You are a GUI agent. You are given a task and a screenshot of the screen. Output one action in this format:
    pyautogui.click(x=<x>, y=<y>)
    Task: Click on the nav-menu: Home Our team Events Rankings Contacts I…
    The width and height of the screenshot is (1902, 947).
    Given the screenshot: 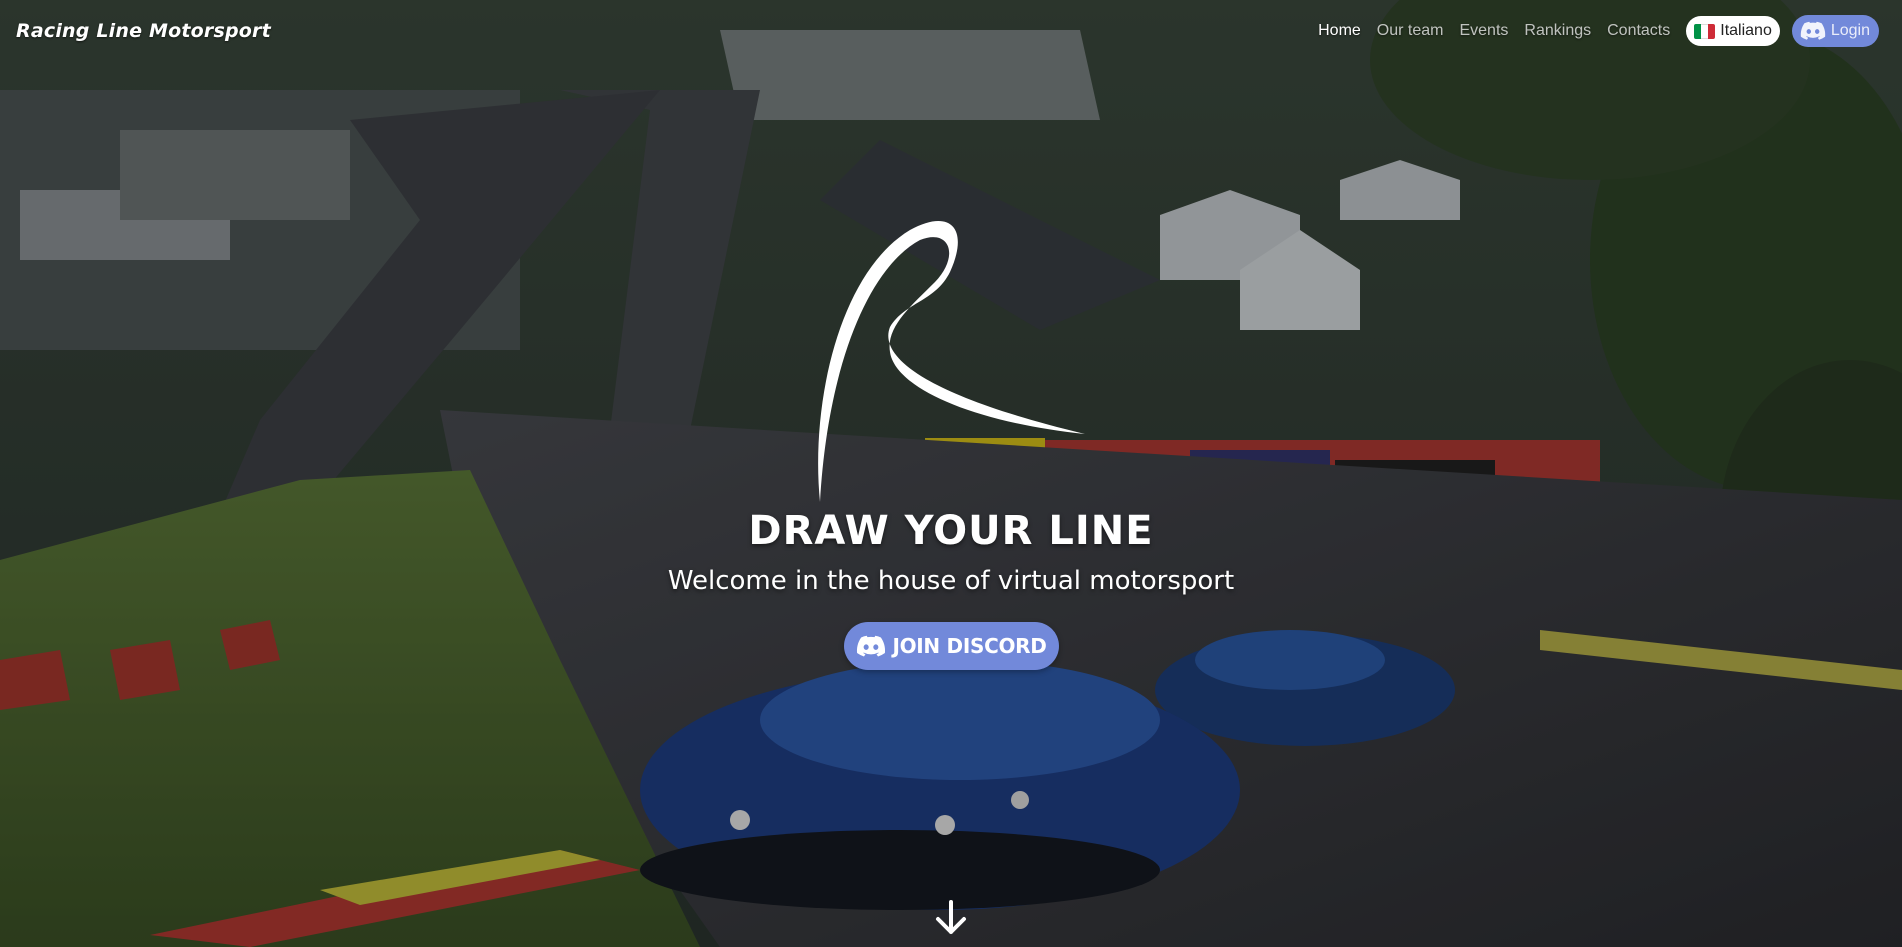 What is the action you would take?
    pyautogui.click(x=1590, y=31)
    